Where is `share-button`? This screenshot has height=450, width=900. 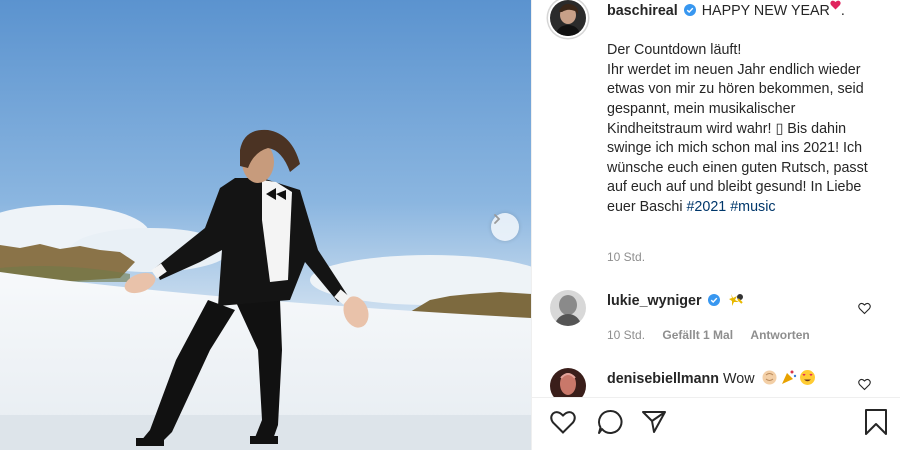 share-button is located at coordinates (654, 422).